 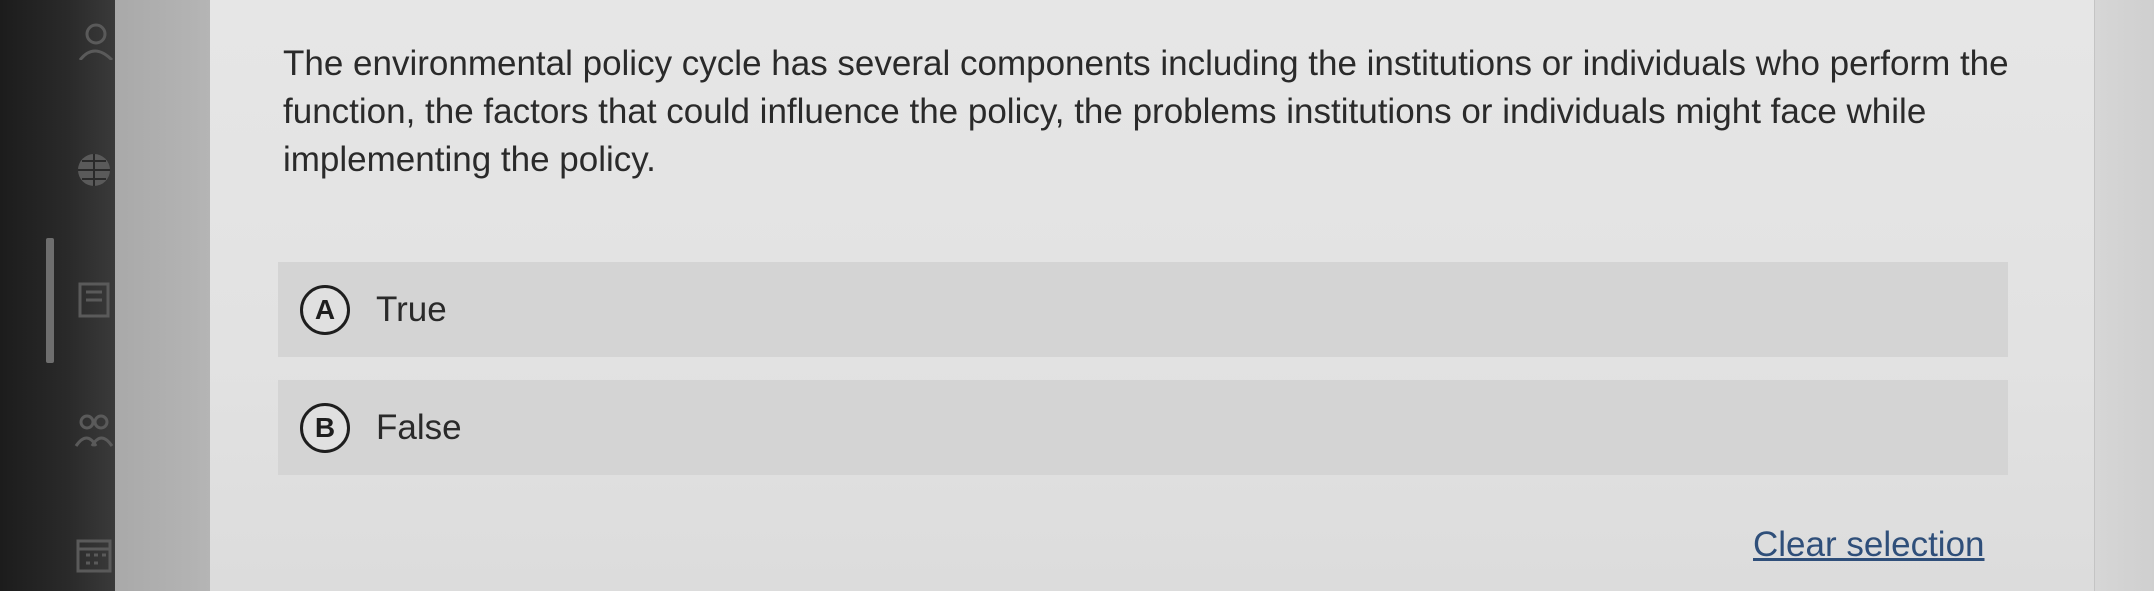 What do you see at coordinates (1143, 427) in the screenshot?
I see `option-b: B False` at bounding box center [1143, 427].